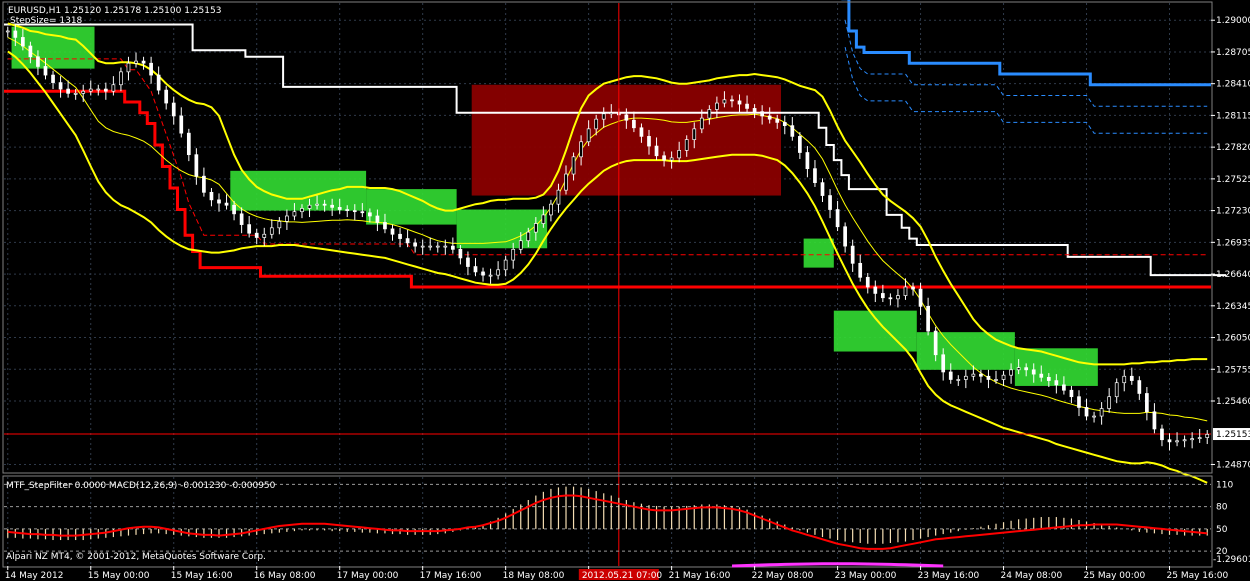 This screenshot has width=1250, height=581. Describe the element at coordinates (451, 576) in the screenshot. I see `time-label-5: 17 May 16:00` at that location.